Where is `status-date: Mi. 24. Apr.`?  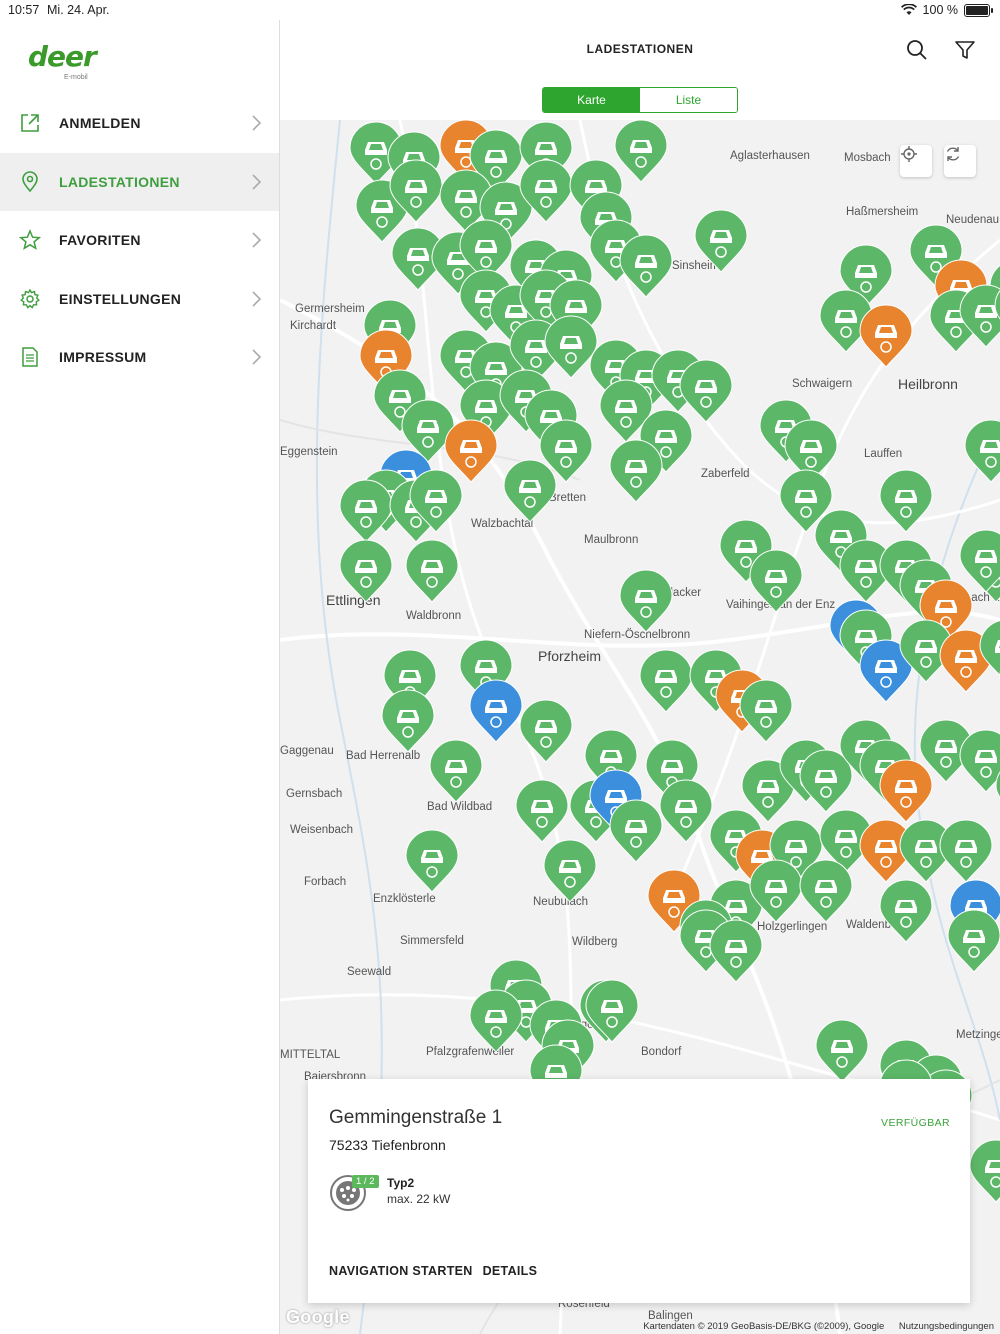 status-date: Mi. 24. Apr. is located at coordinates (78, 10).